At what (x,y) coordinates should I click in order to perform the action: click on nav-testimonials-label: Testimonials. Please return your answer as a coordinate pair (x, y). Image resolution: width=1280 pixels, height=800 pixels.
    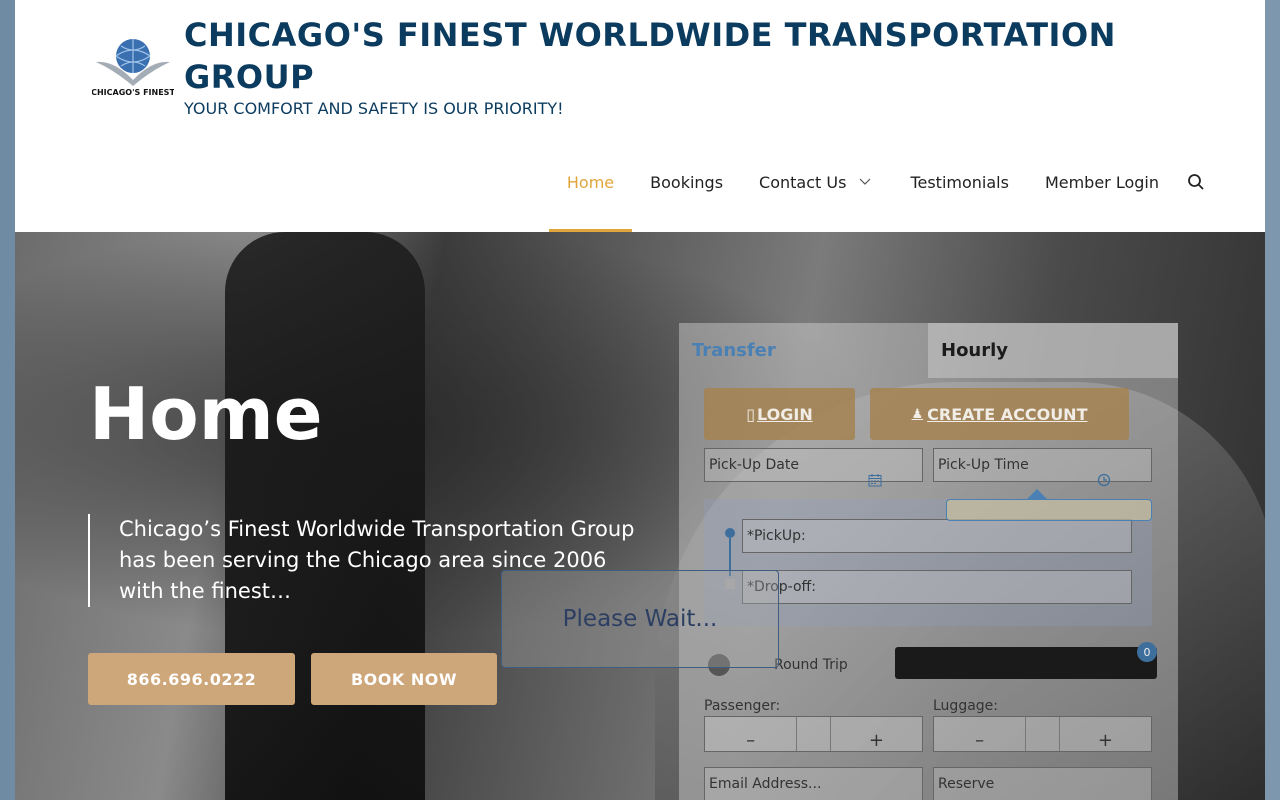
    Looking at the image, I should click on (959, 182).